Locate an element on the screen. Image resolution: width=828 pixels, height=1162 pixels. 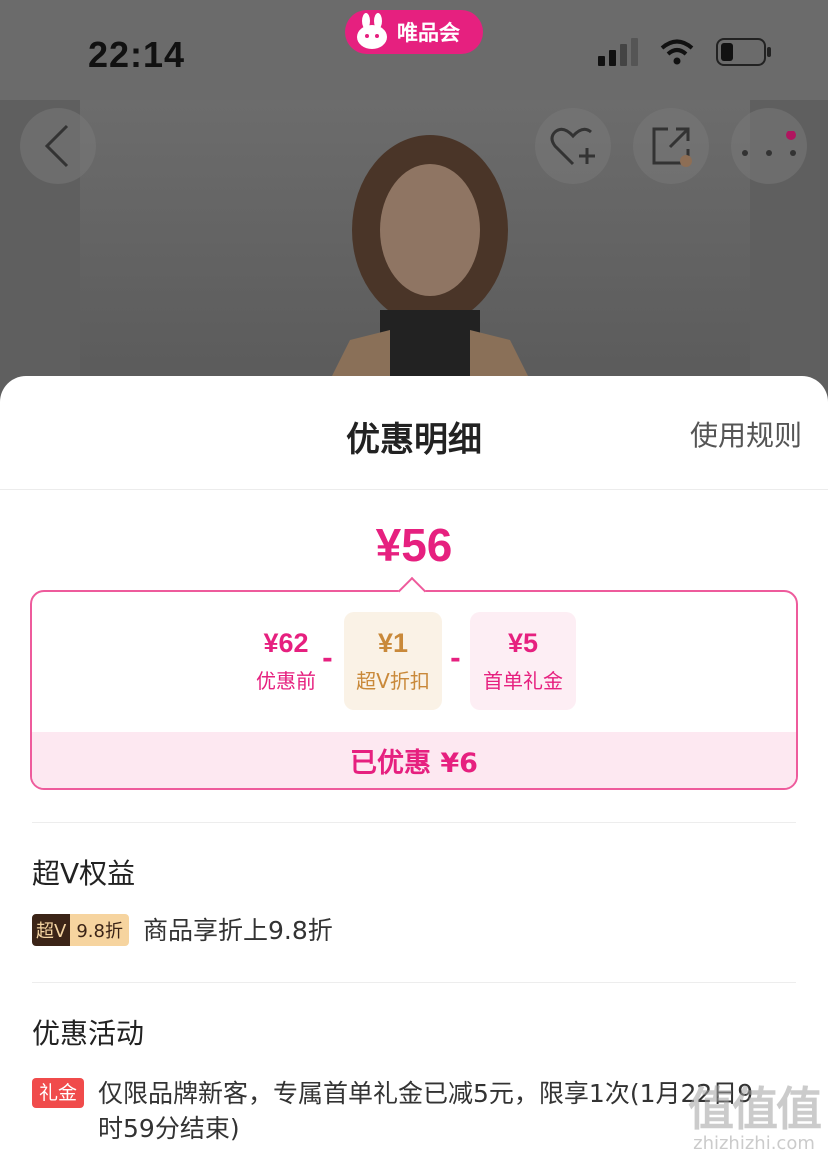
back-button is located at coordinates (58, 146).